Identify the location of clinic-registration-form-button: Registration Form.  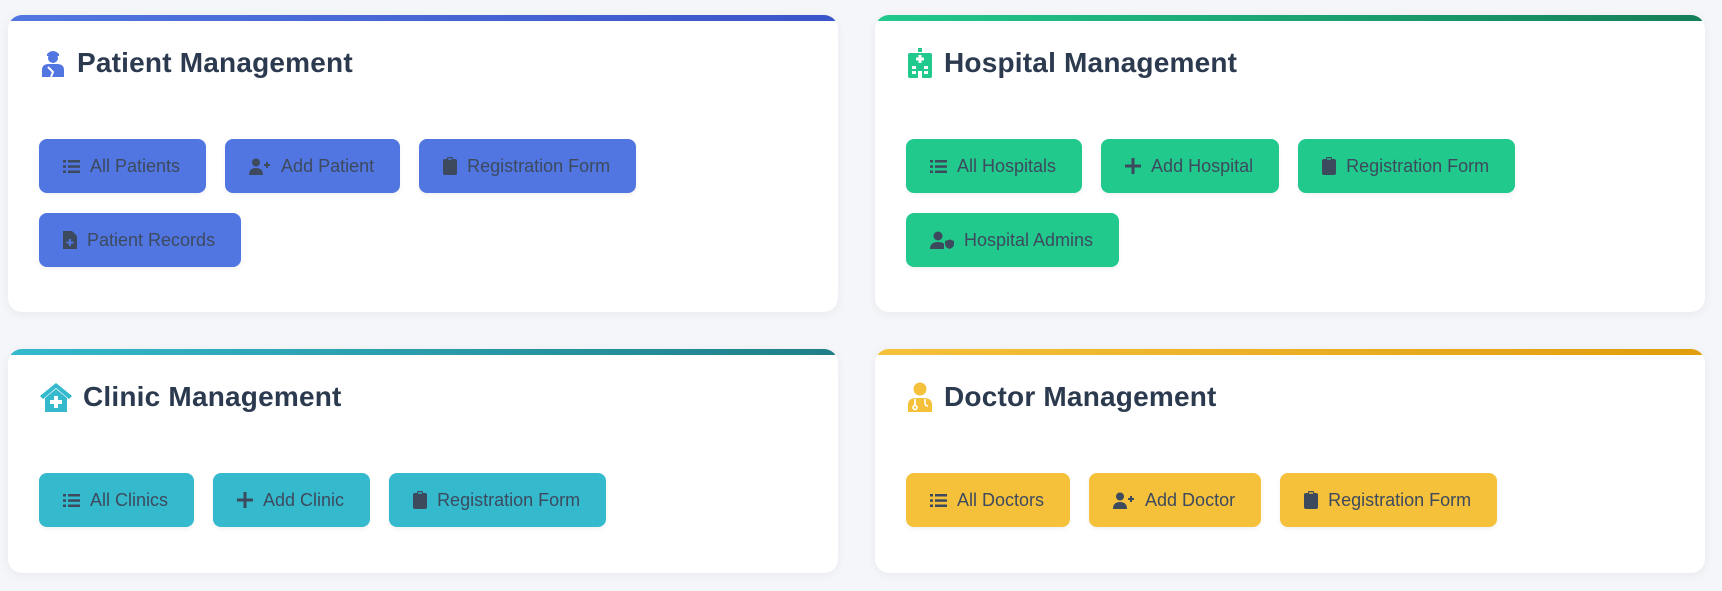
(498, 500).